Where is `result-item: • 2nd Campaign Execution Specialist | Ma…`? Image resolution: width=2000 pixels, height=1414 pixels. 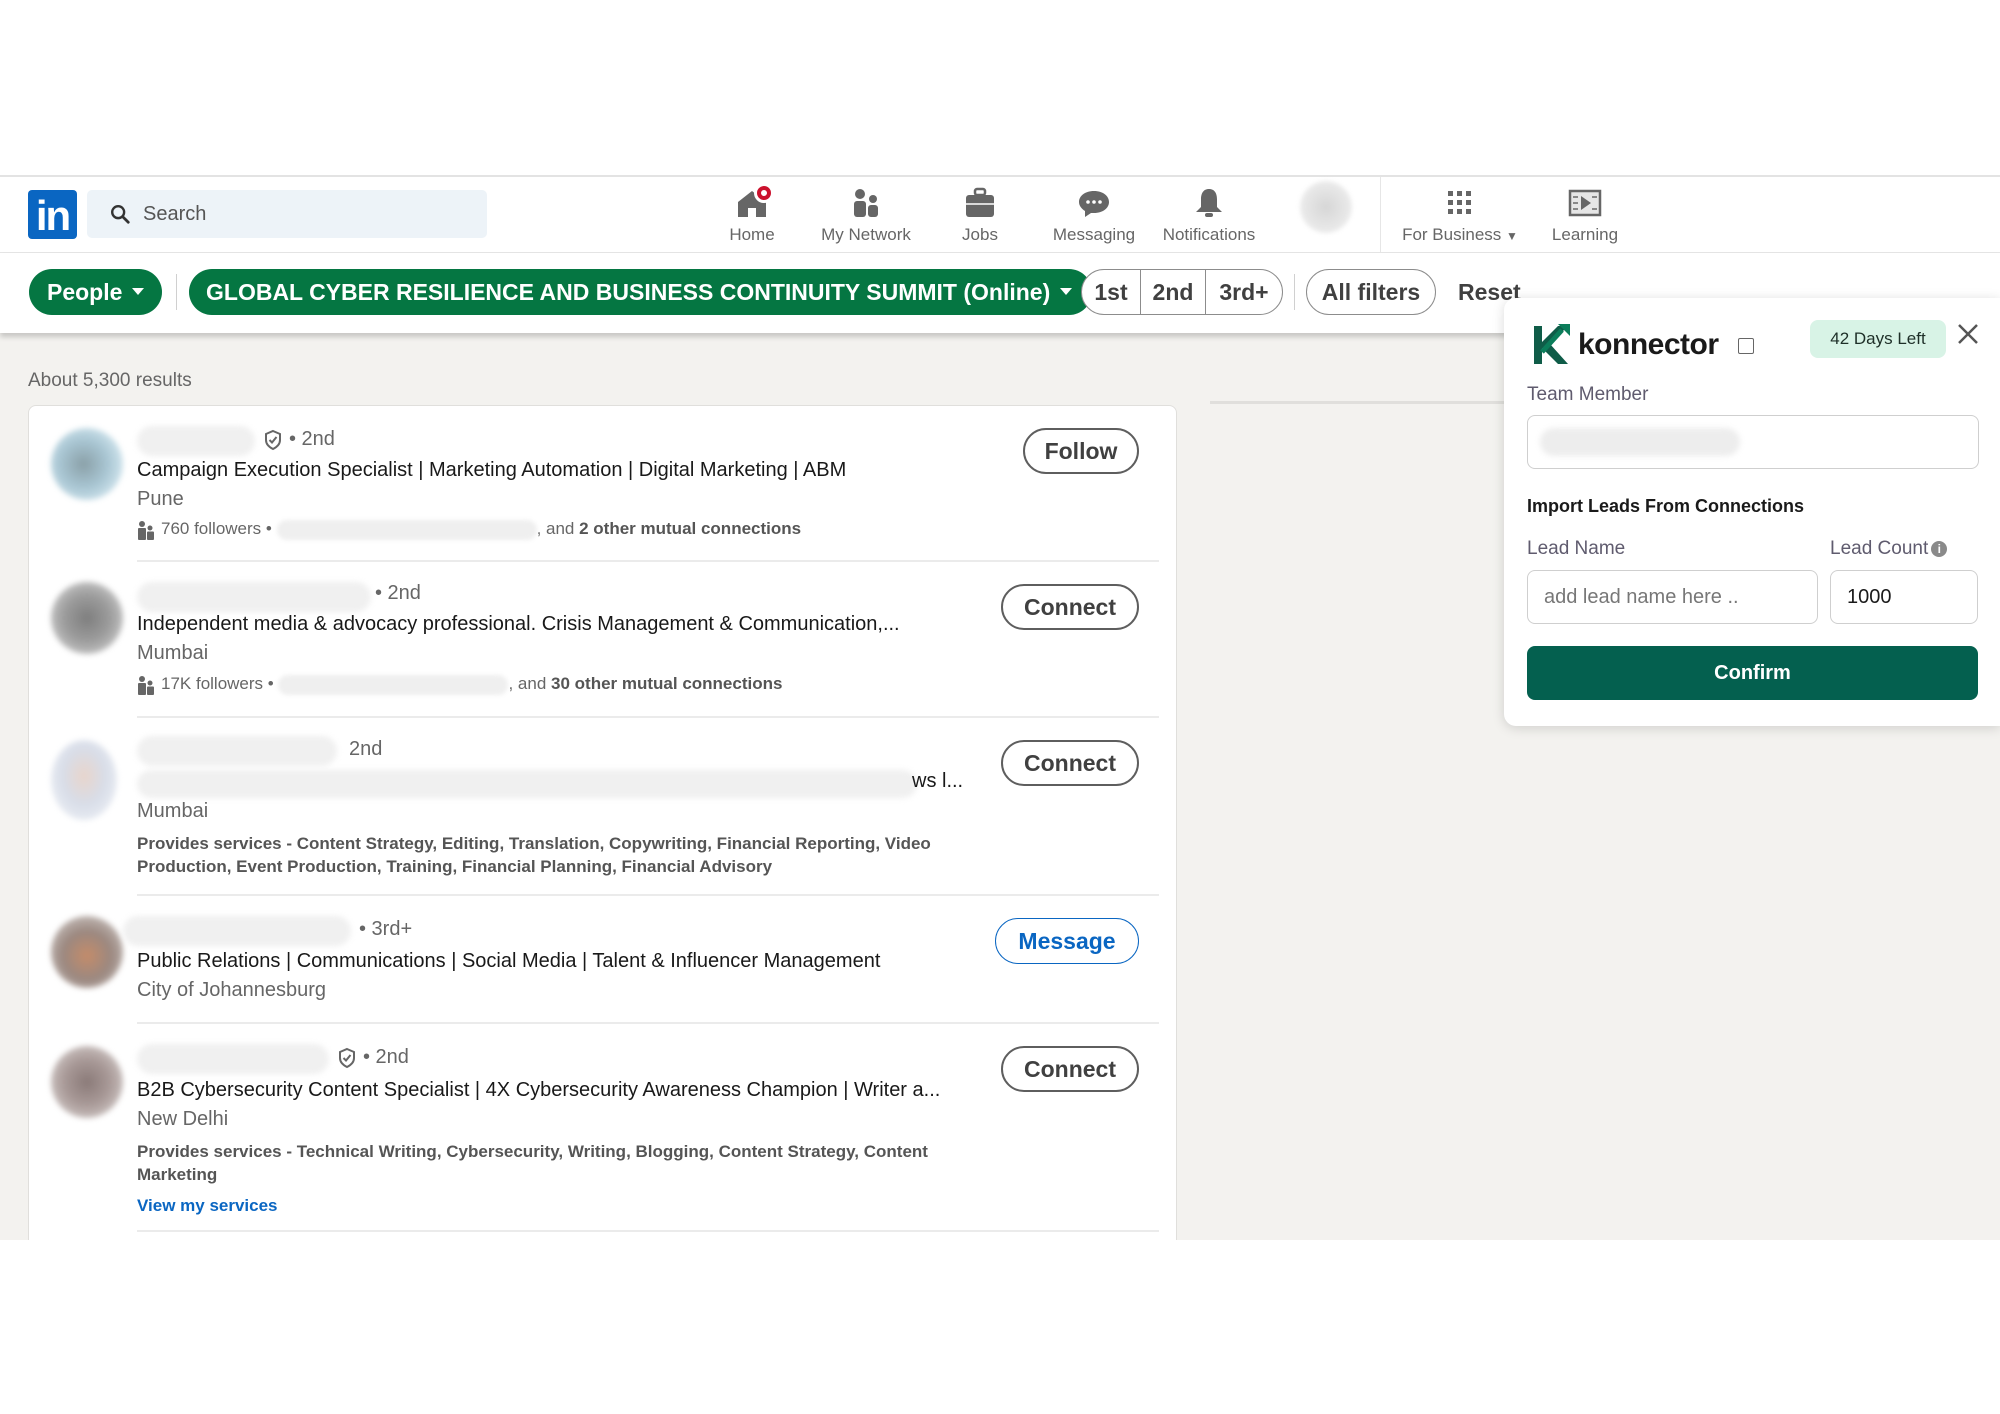 result-item: • 2nd Campaign Execution Specialist | Ma… is located at coordinates (603, 484).